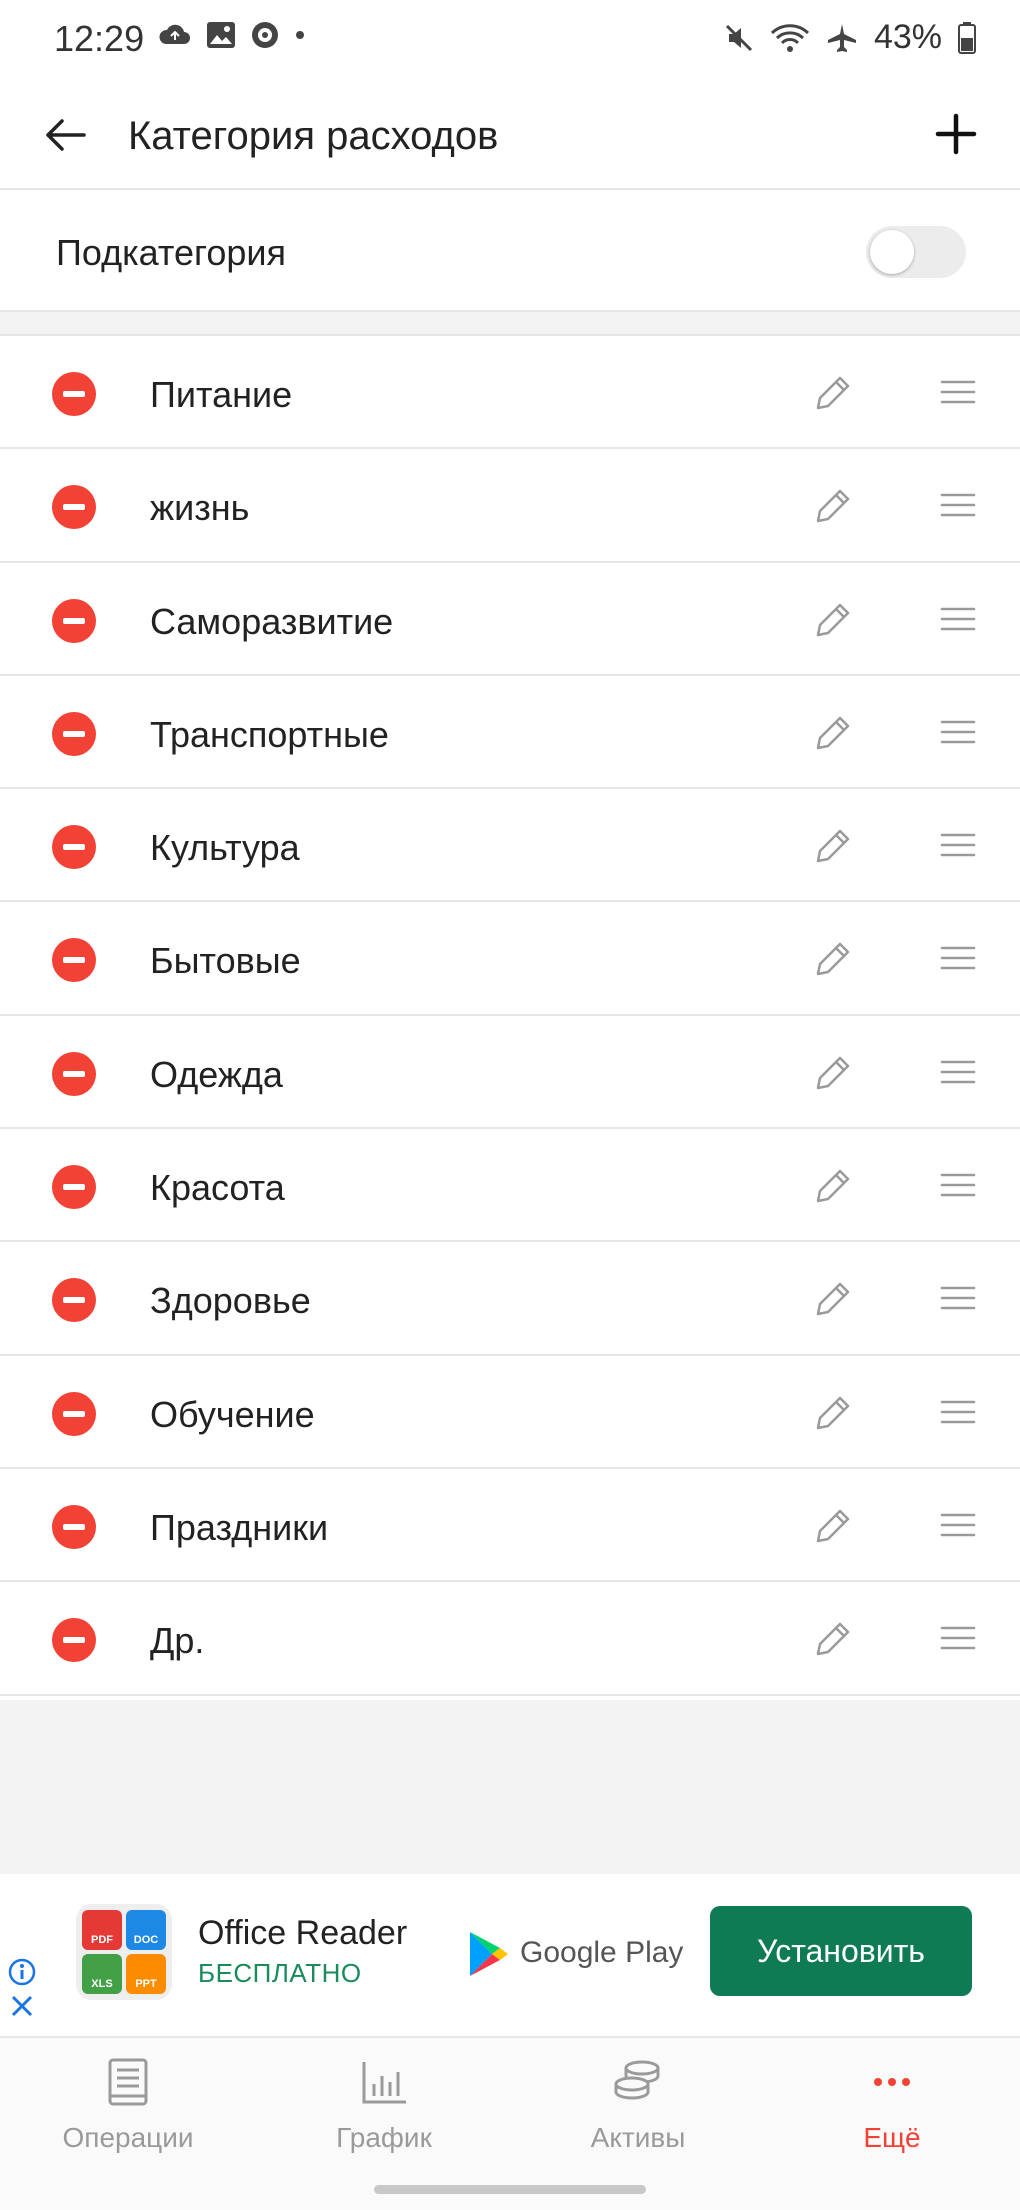  Describe the element at coordinates (510, 2189) in the screenshot. I see `home-indicator` at that location.